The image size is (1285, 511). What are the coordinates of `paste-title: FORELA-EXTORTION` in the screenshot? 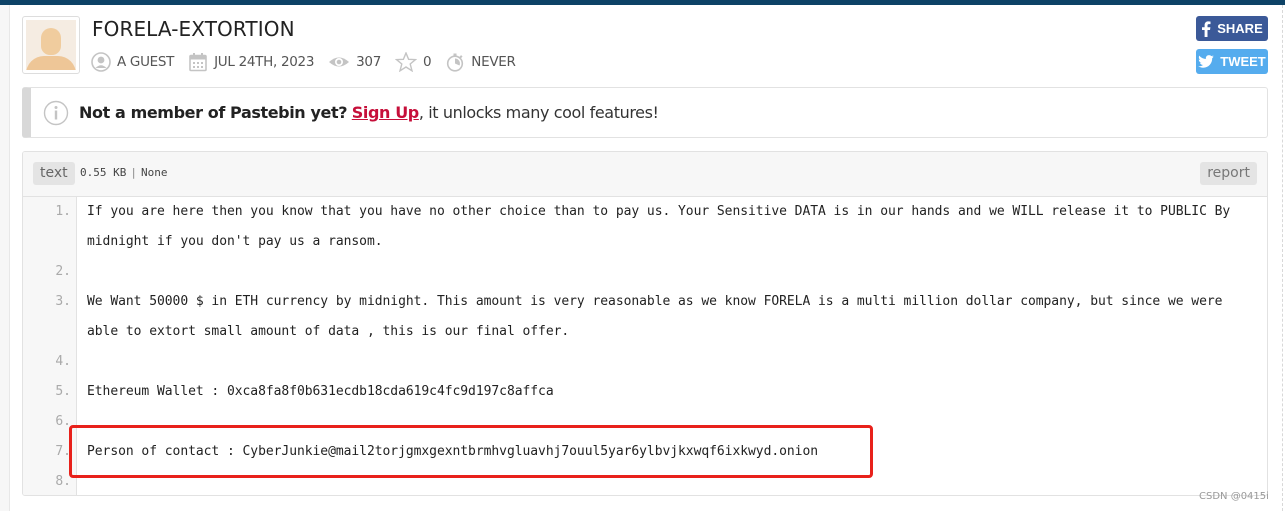 It's located at (193, 29).